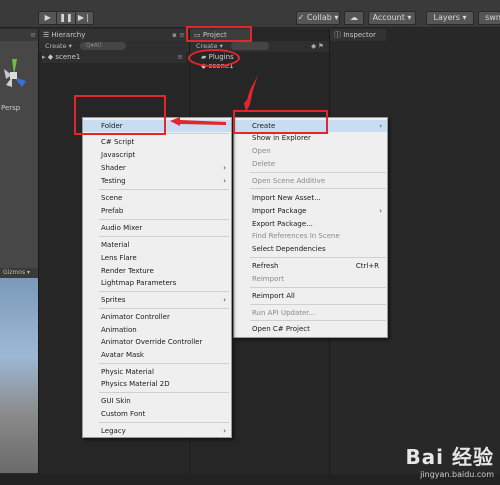 This screenshot has width=500, height=485. What do you see at coordinates (449, 457) in the screenshot?
I see `baidu-logo: Bai 经验` at bounding box center [449, 457].